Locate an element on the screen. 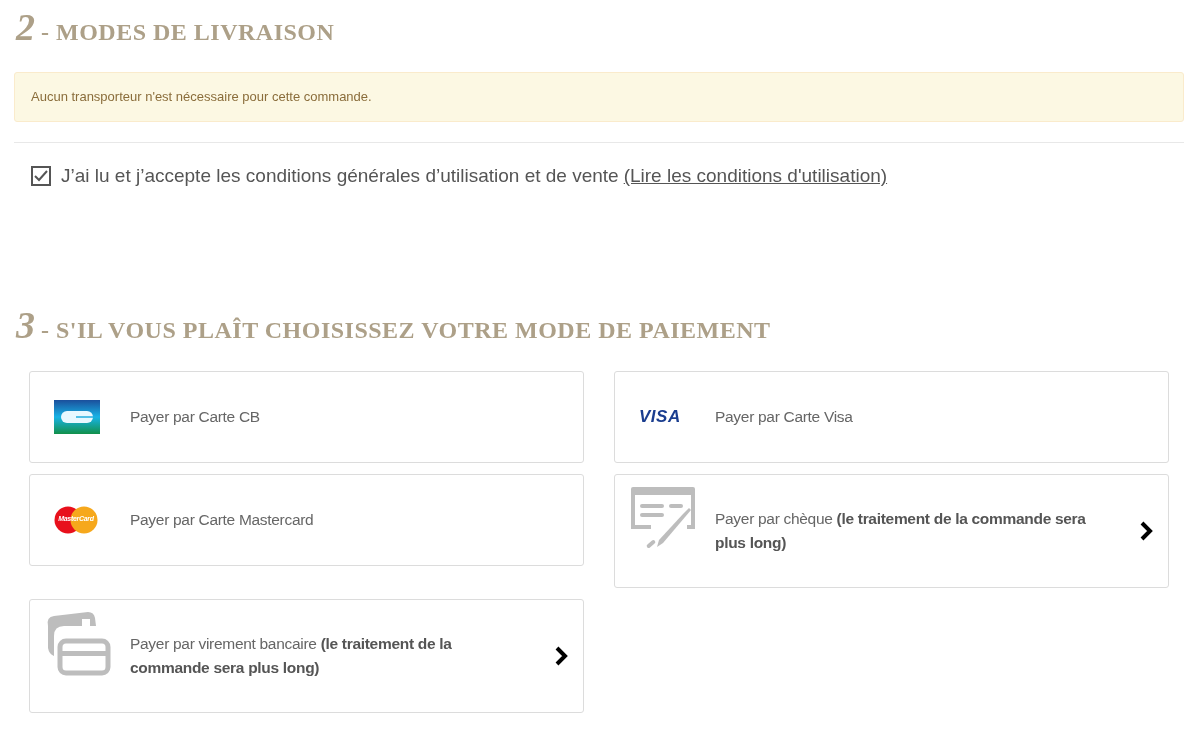 The height and width of the screenshot is (731, 1196). bank-cards-icon is located at coordinates (78, 644).